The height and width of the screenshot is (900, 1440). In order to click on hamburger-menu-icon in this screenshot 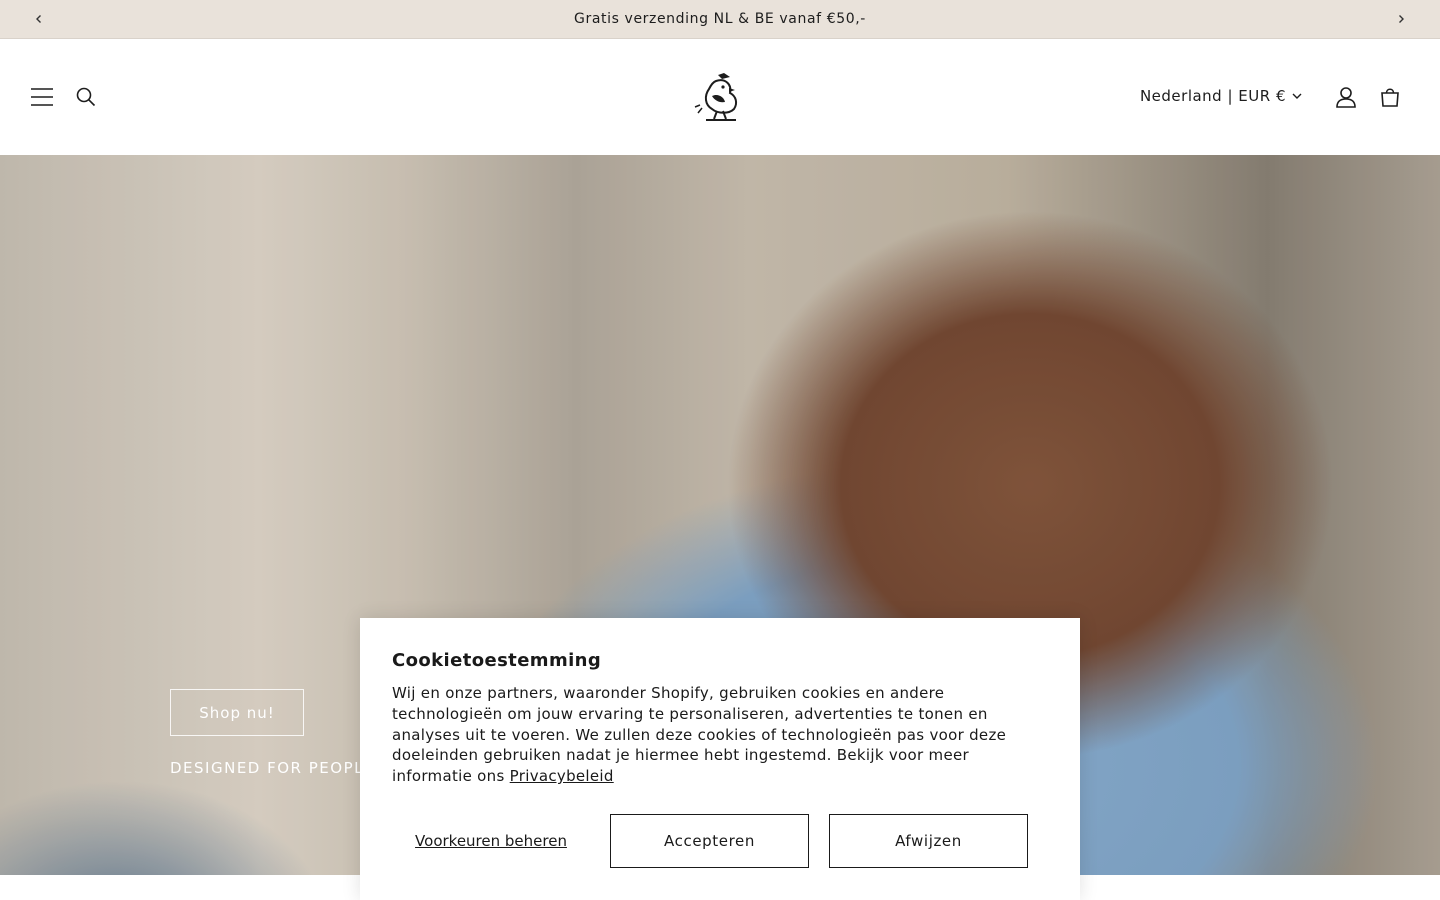, I will do `click(42, 97)`.